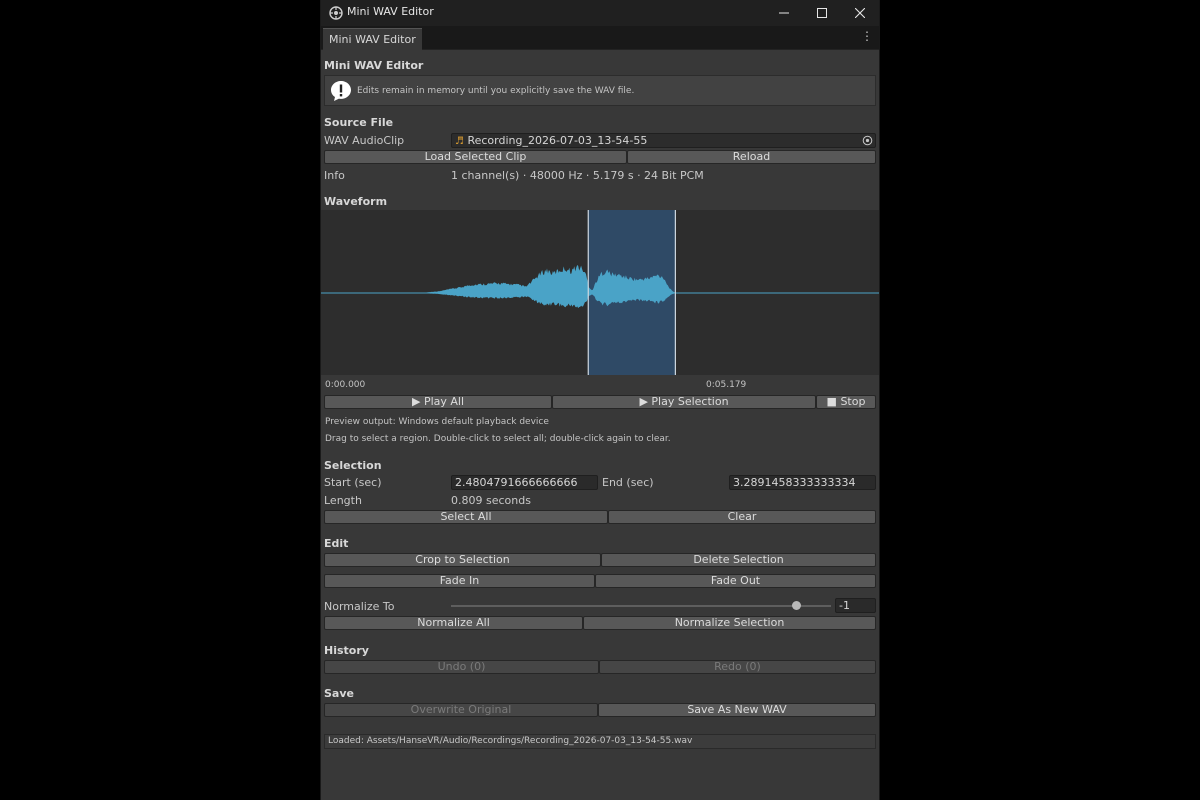 This screenshot has height=800, width=1200. What do you see at coordinates (359, 606) in the screenshot?
I see `normalize-to-label: Normalize To` at bounding box center [359, 606].